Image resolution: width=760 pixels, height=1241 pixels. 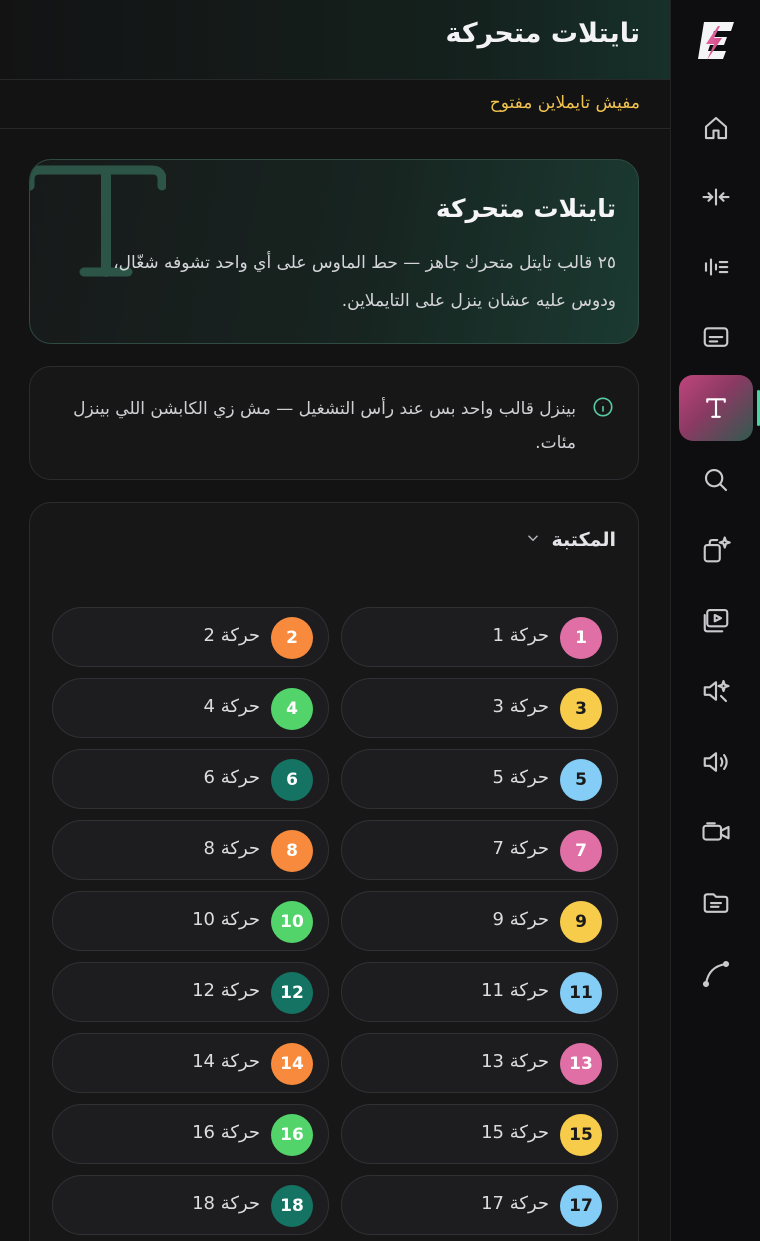 What do you see at coordinates (231, 777) in the screenshot?
I see `animation-label: حركة 6` at bounding box center [231, 777].